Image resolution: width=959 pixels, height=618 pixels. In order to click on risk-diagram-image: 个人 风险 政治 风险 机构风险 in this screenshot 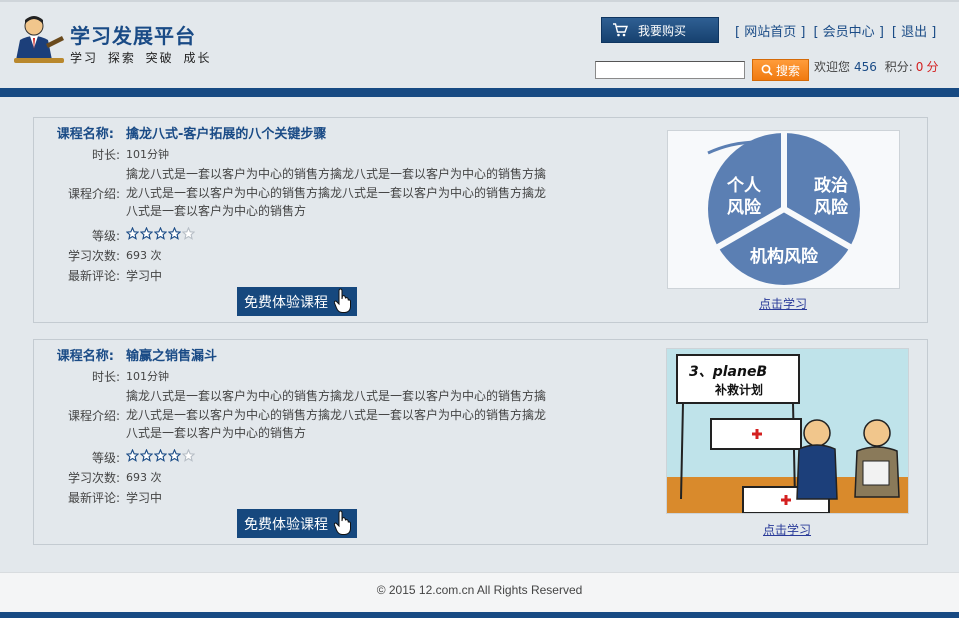, I will do `click(783, 209)`.